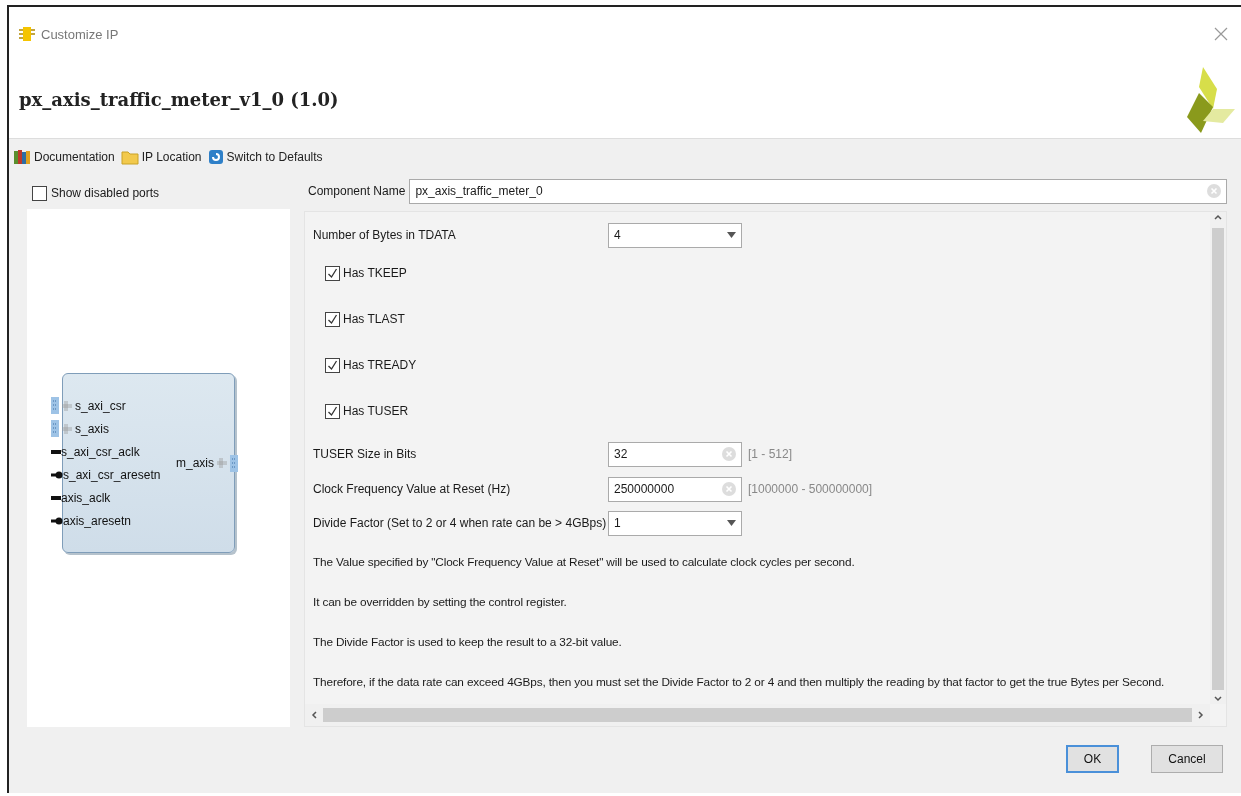  Describe the element at coordinates (97, 520) in the screenshot. I see `port-name: axis_aresetn` at that location.